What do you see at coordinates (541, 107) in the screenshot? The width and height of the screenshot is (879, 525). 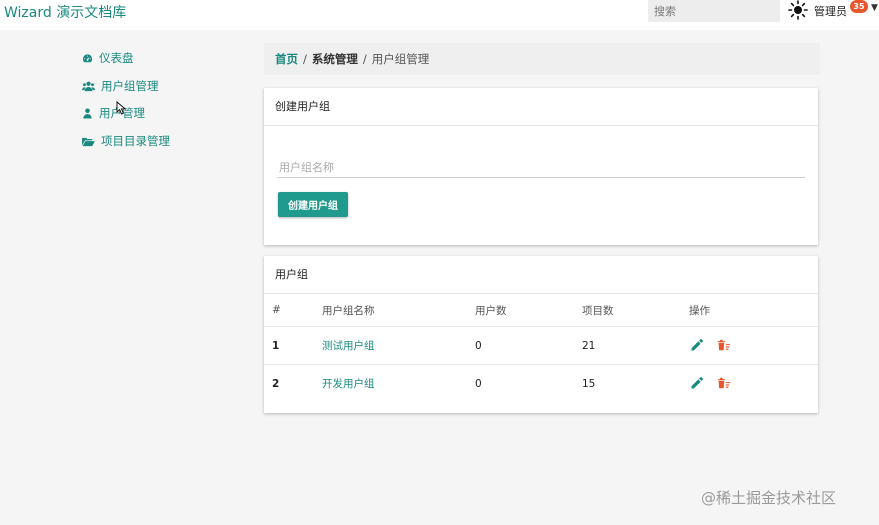 I see `create-group-card-title: 创建用户组` at bounding box center [541, 107].